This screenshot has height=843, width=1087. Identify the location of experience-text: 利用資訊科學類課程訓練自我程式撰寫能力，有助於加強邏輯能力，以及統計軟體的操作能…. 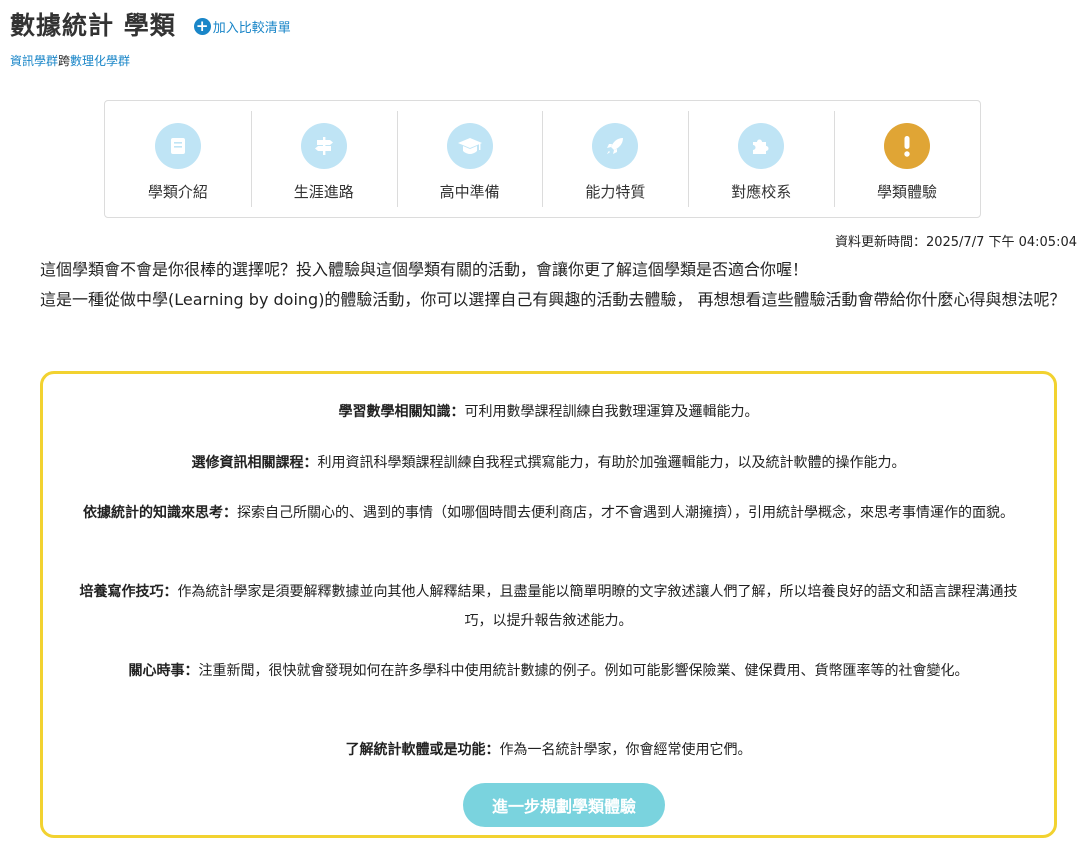
(611, 463).